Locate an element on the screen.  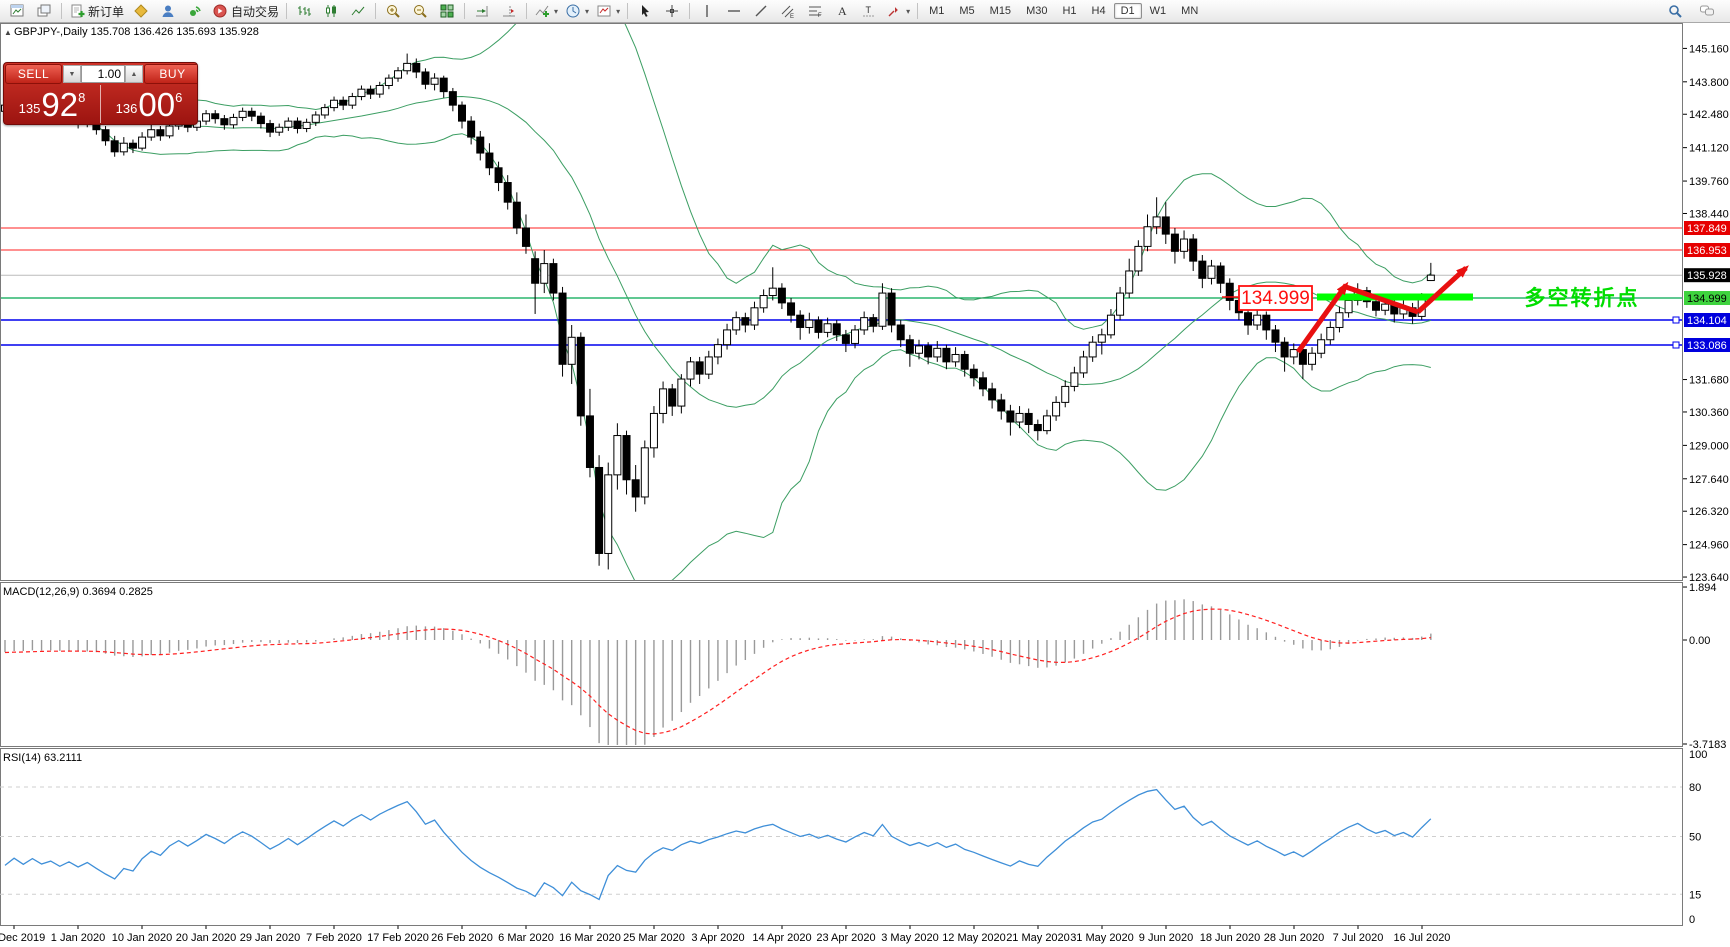
volume-increase-button: ▲ is located at coordinates (134, 74).